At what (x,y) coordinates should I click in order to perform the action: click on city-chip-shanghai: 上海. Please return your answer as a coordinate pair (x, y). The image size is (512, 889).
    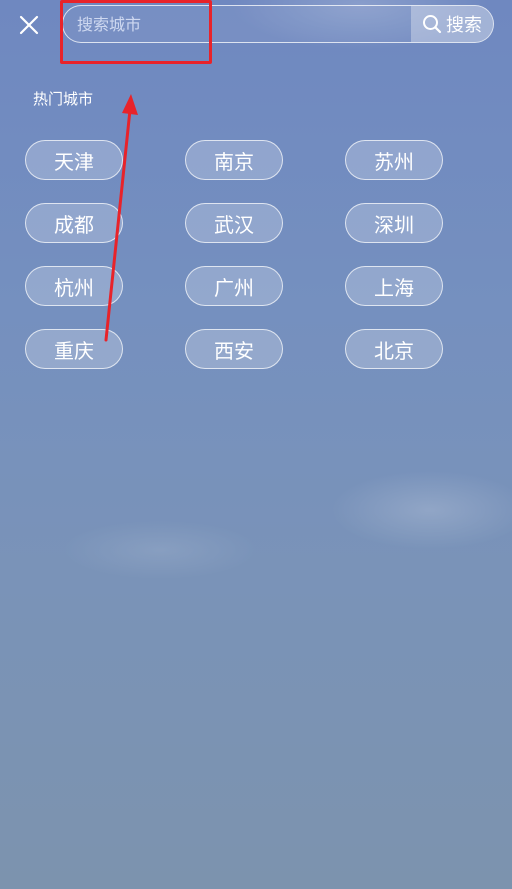
    Looking at the image, I should click on (394, 286).